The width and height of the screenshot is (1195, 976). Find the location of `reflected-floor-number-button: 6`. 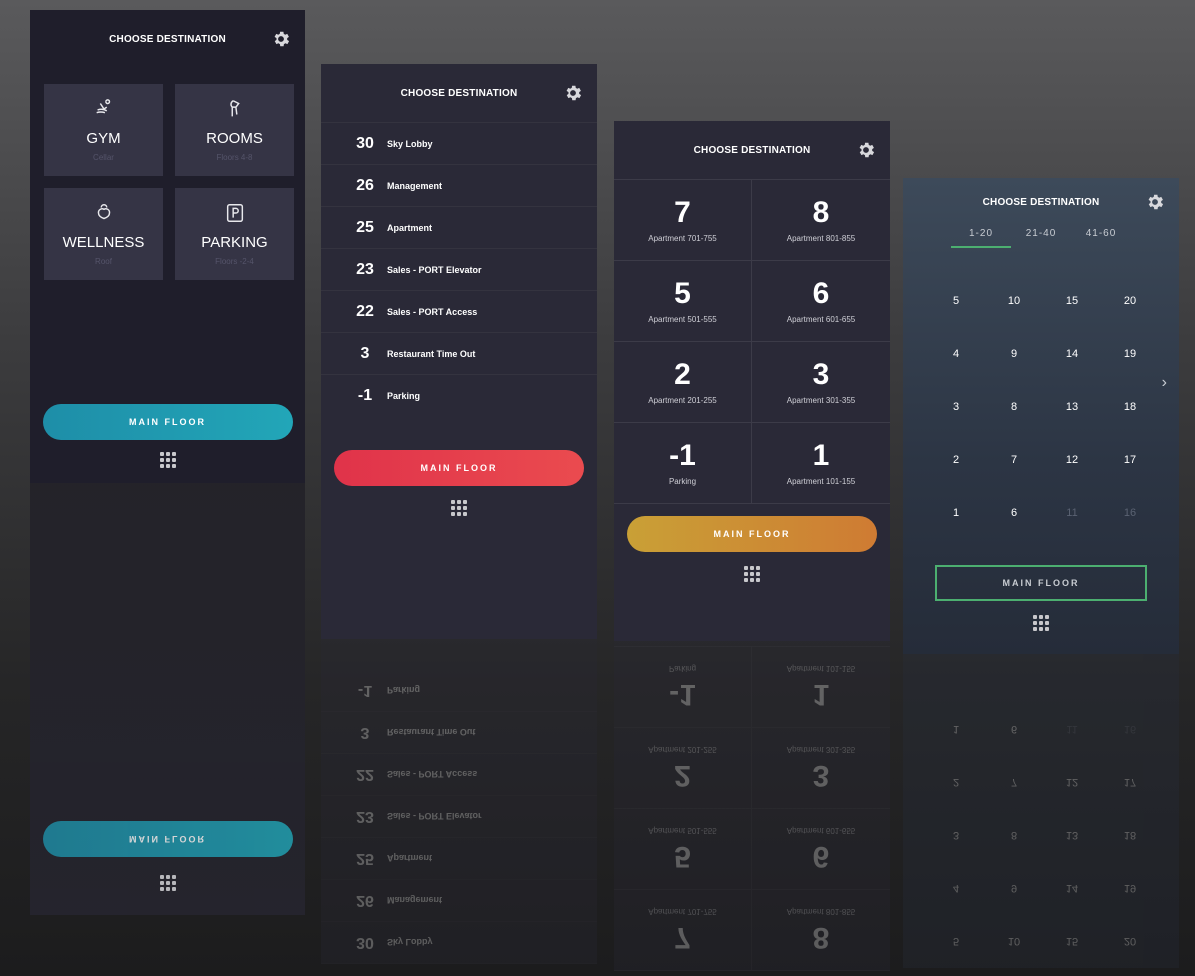

reflected-floor-number-button: 6 is located at coordinates (1014, 729).